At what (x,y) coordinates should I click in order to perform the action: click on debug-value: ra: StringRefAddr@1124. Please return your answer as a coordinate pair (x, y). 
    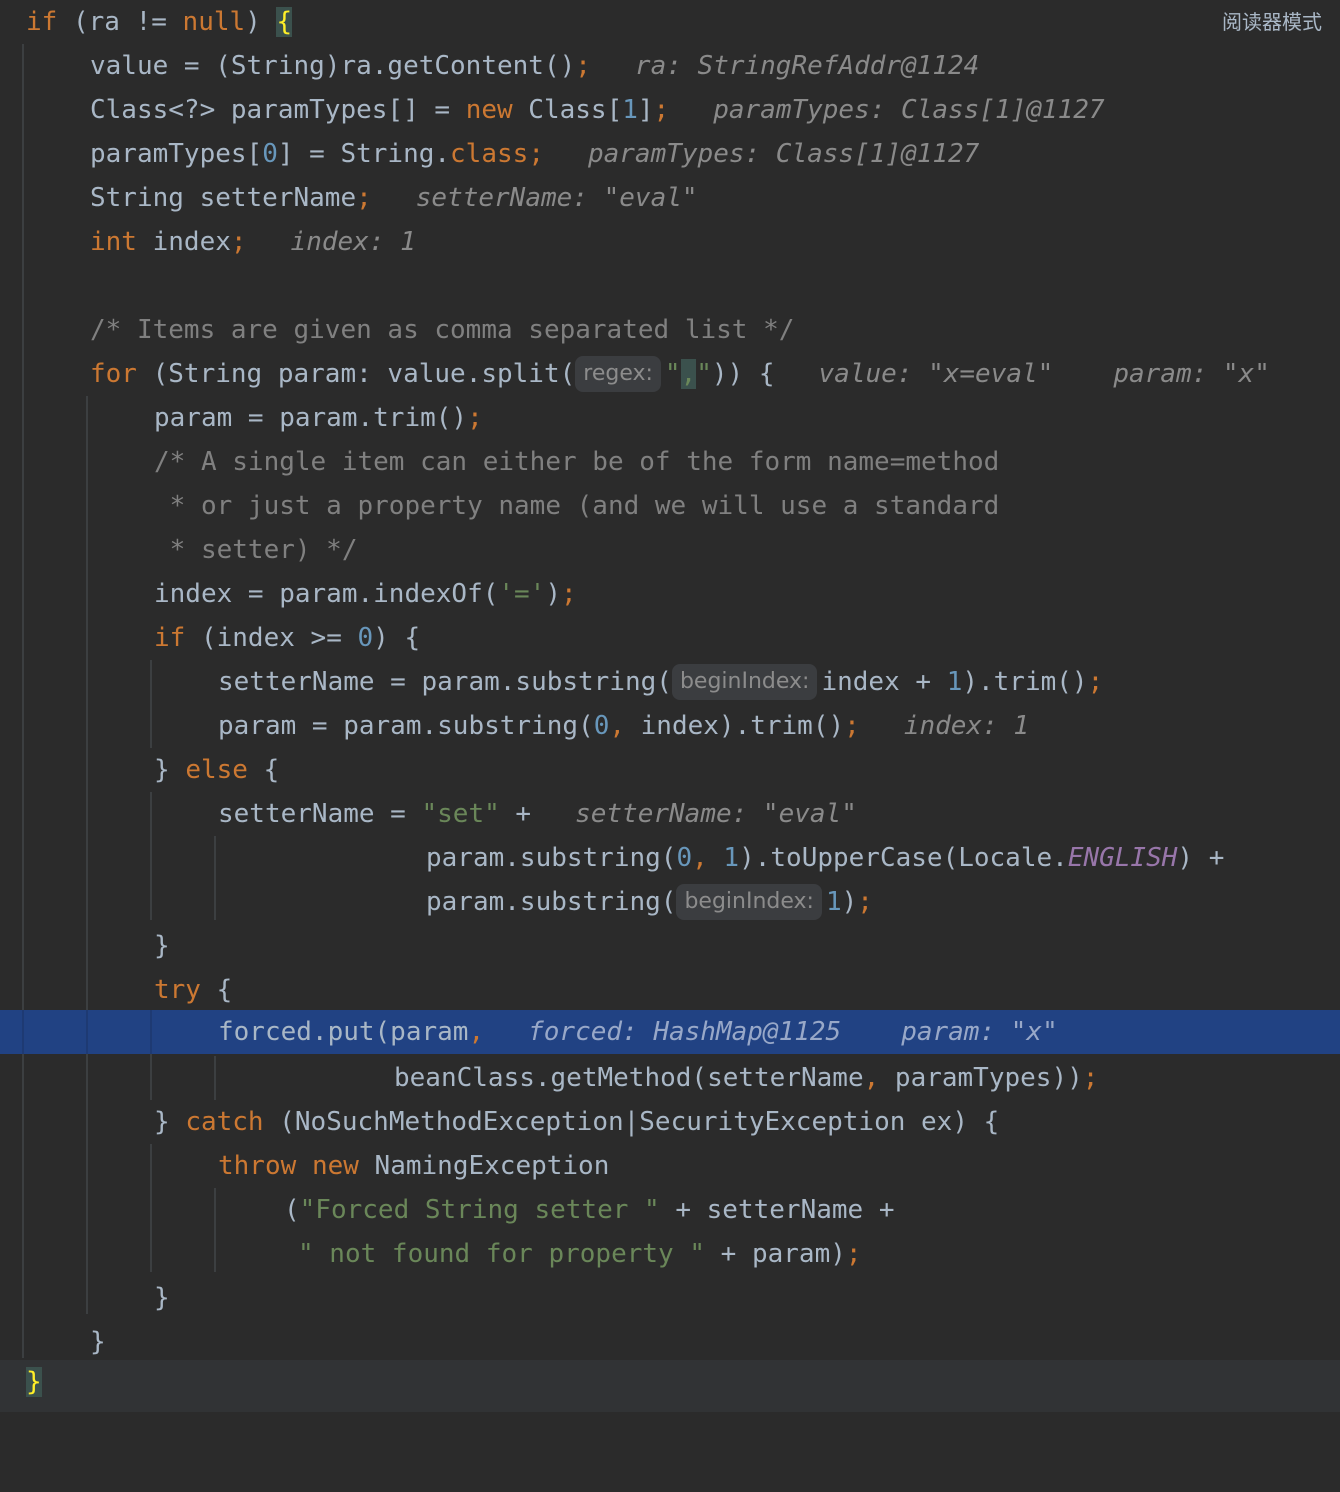
    Looking at the image, I should click on (807, 66).